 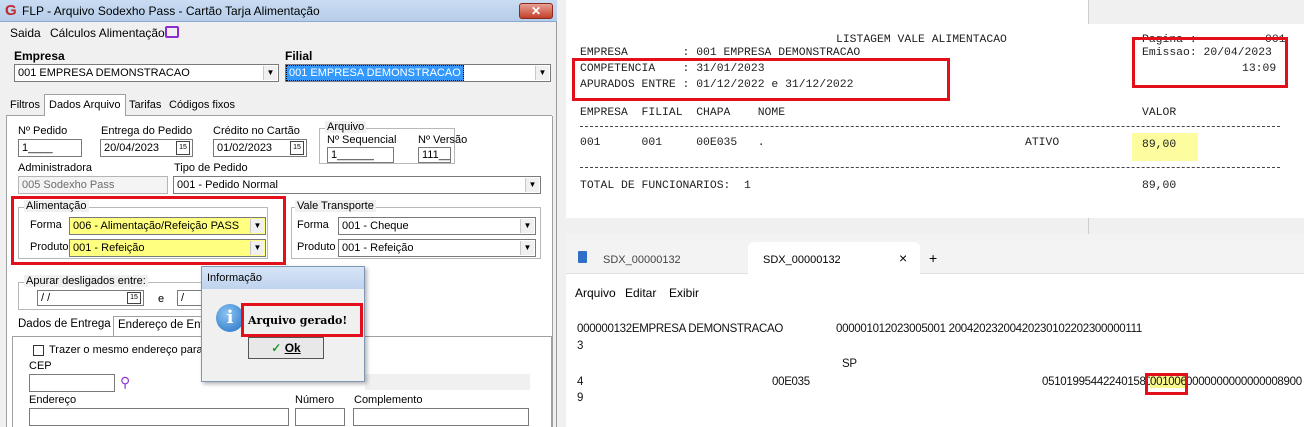 I want to click on versao-label: Nº Versão, so click(x=443, y=140).